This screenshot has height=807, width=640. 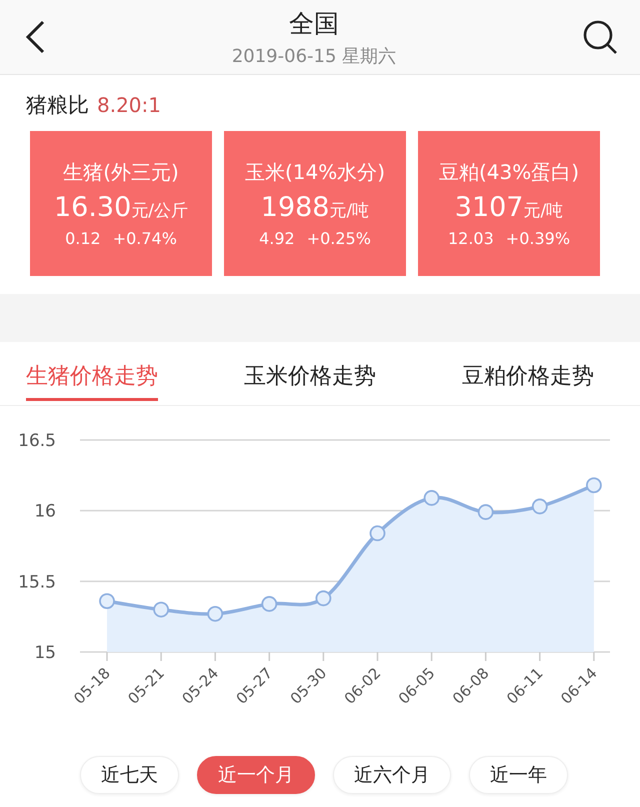 What do you see at coordinates (129, 775) in the screenshot?
I see `range-button: 近七天` at bounding box center [129, 775].